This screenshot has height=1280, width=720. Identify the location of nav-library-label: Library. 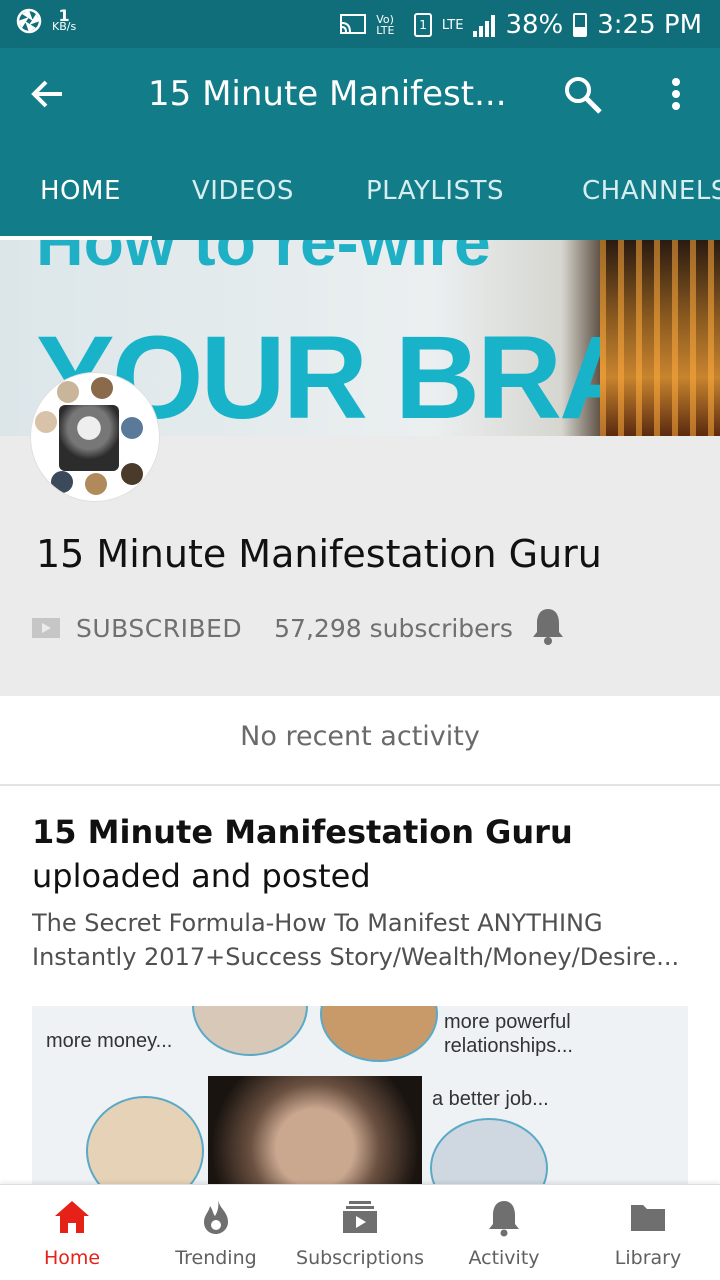
(648, 1258).